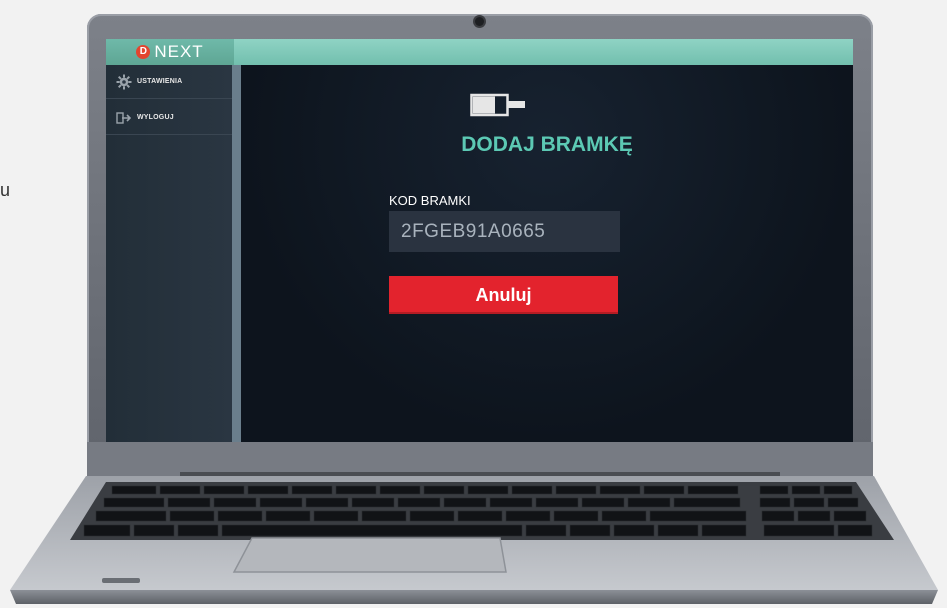 Image resolution: width=947 pixels, height=608 pixels. I want to click on keyboard, so click(478, 511).